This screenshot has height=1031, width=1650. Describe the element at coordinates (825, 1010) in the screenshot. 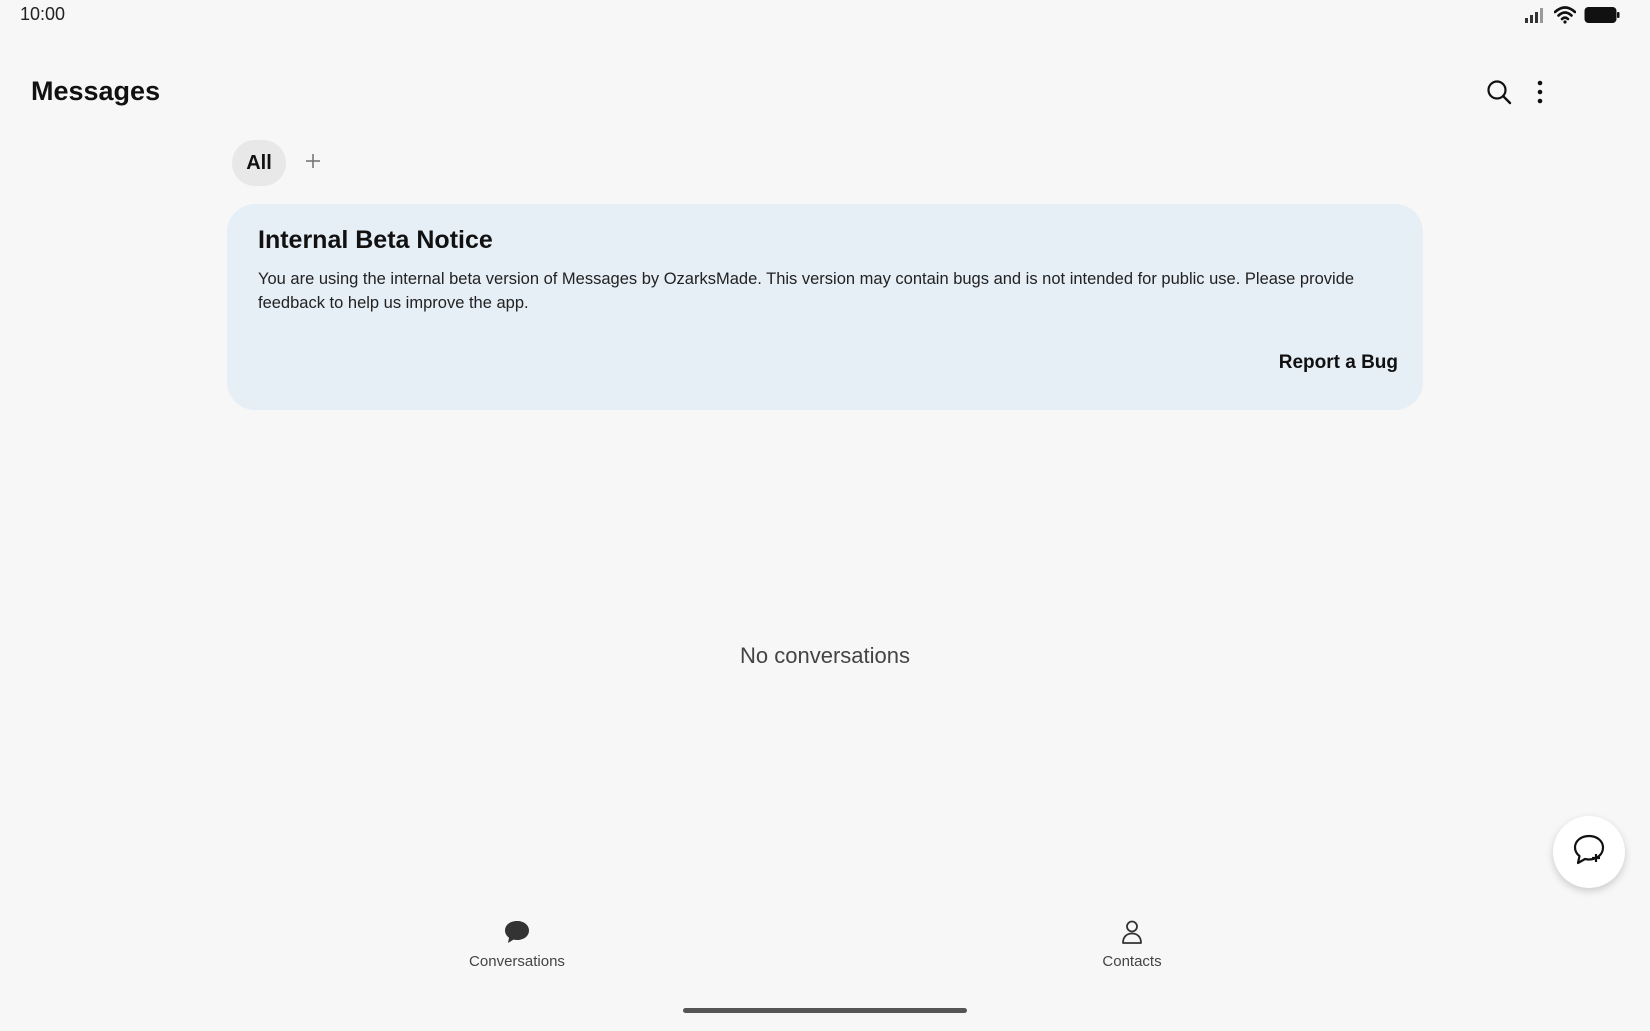

I see `home-indicator` at that location.